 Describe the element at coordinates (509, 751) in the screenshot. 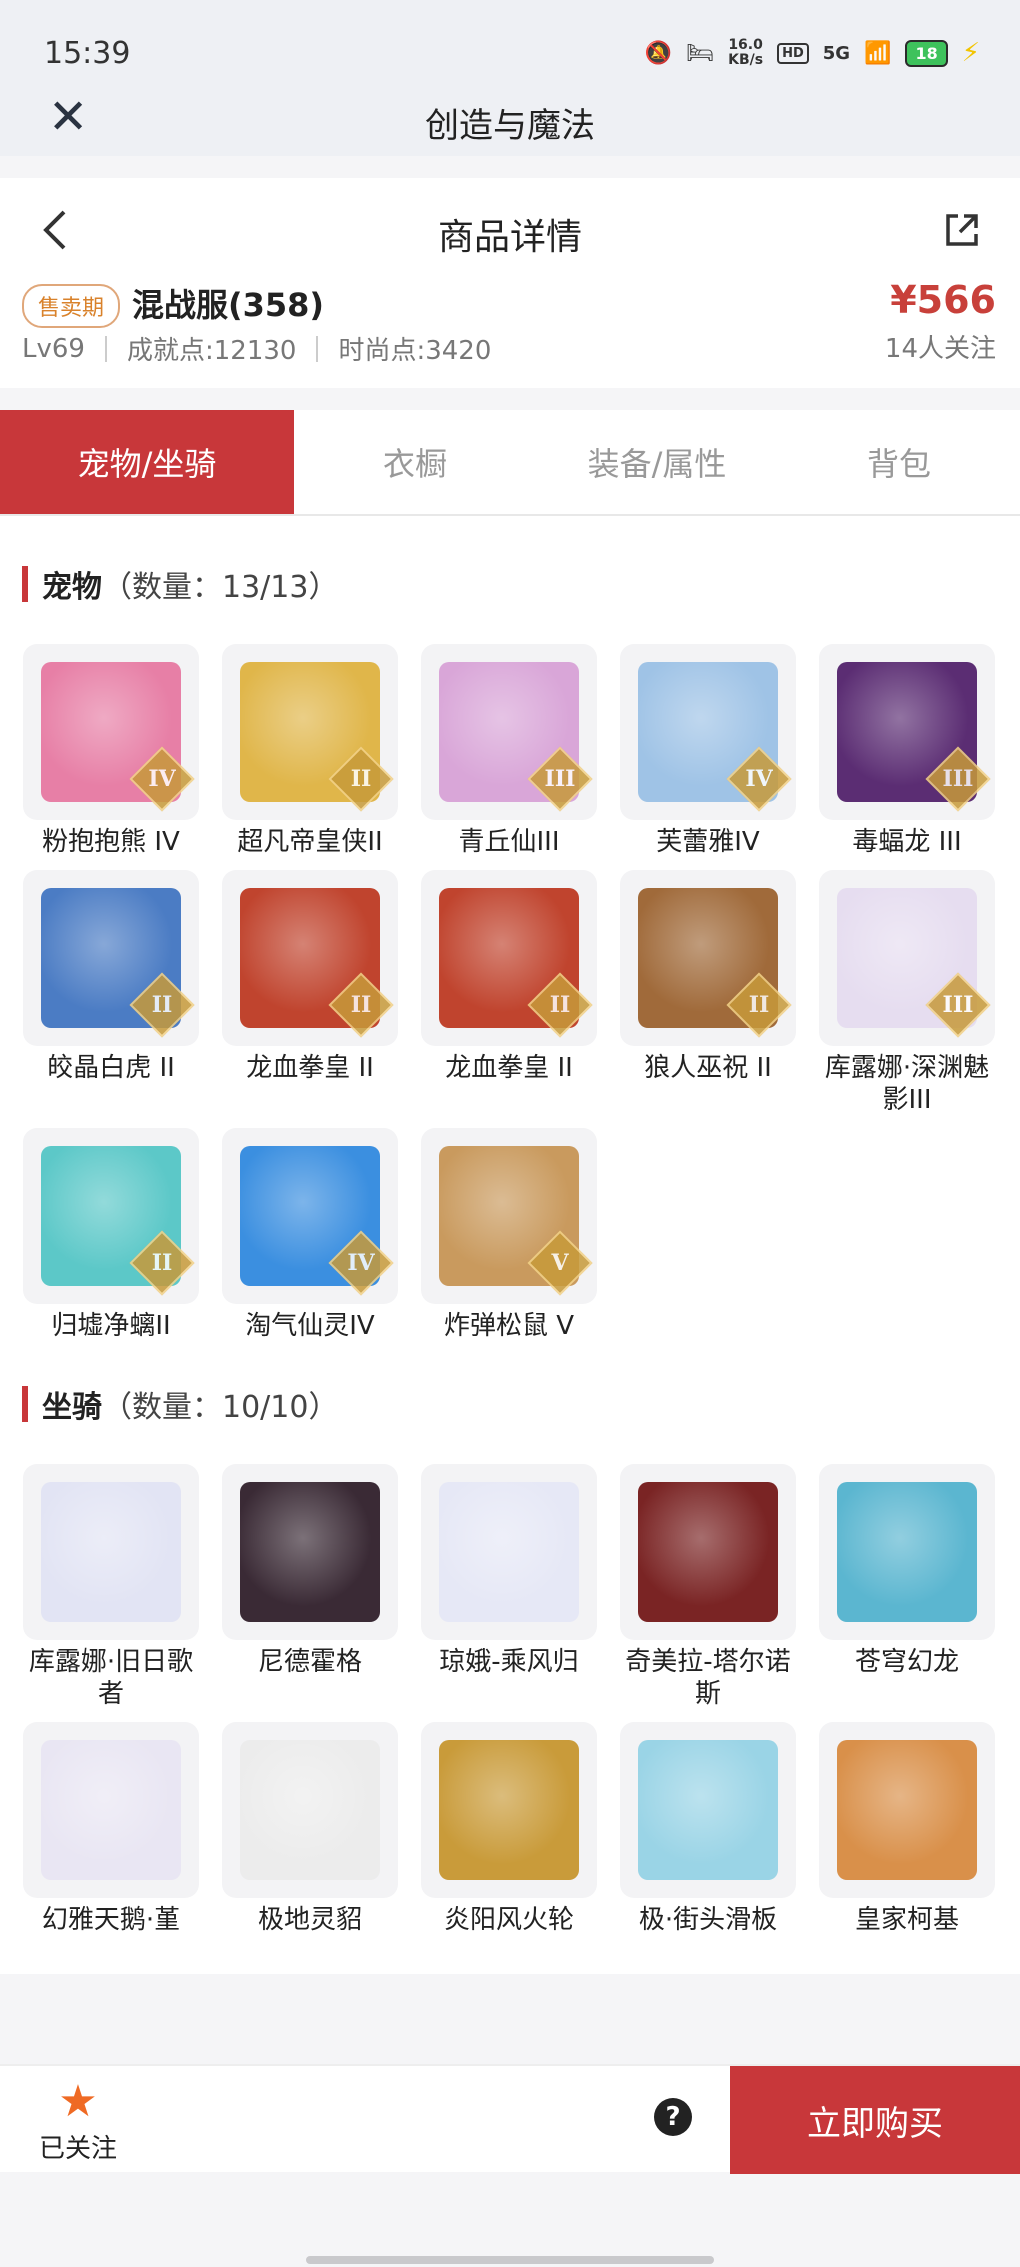

I see `pet-item: III 青丘仙III` at that location.